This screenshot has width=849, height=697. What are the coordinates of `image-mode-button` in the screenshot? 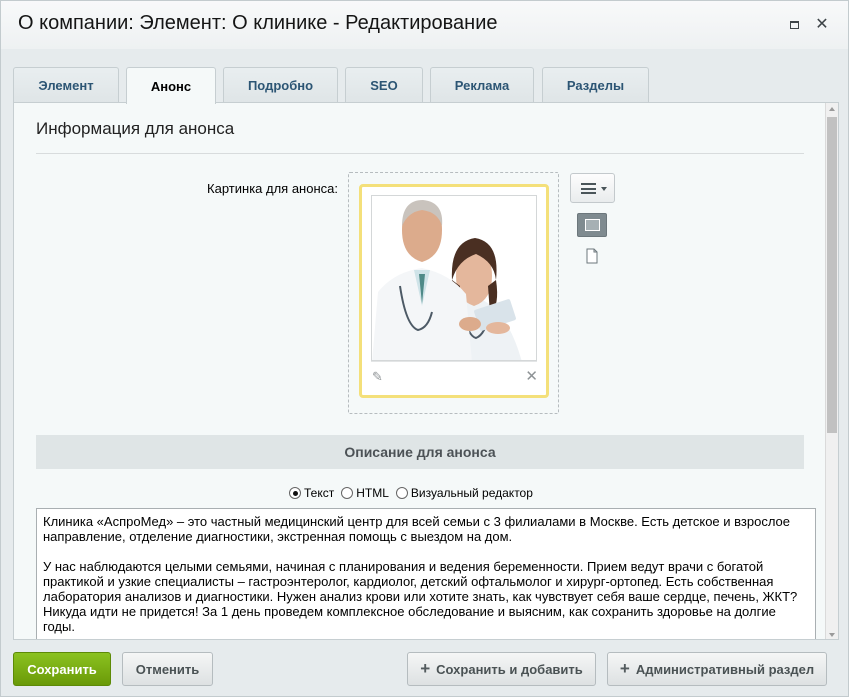 It's located at (592, 225).